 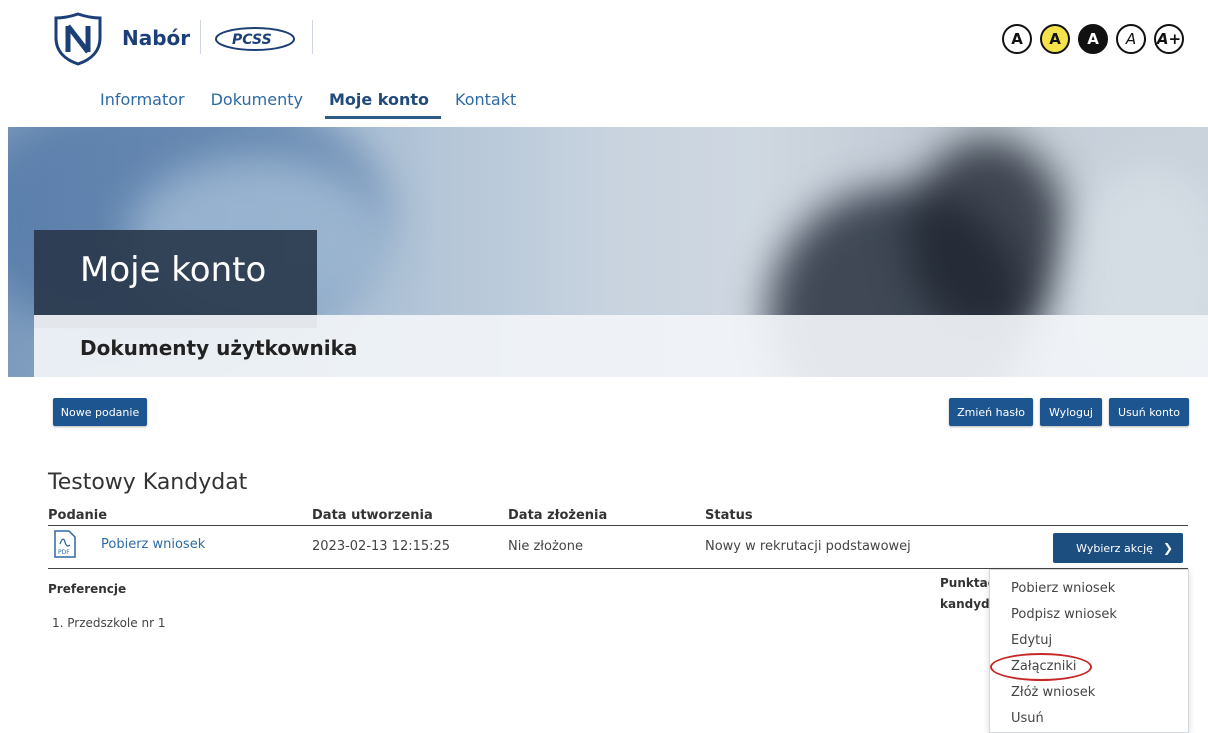 I want to click on choose-action-label: Wybierz akcję, so click(x=1114, y=548).